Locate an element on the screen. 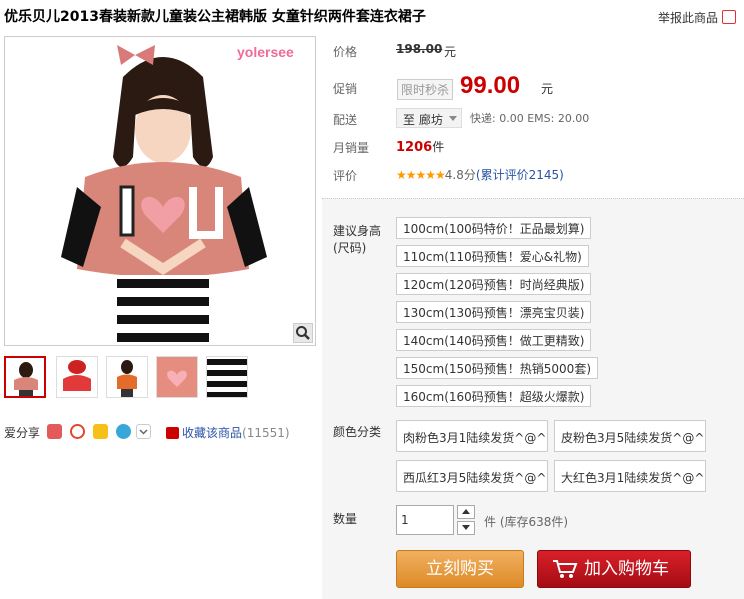 Image resolution: width=744 pixels, height=599 pixels. size-label-line1: 建议身高 is located at coordinates (357, 231).